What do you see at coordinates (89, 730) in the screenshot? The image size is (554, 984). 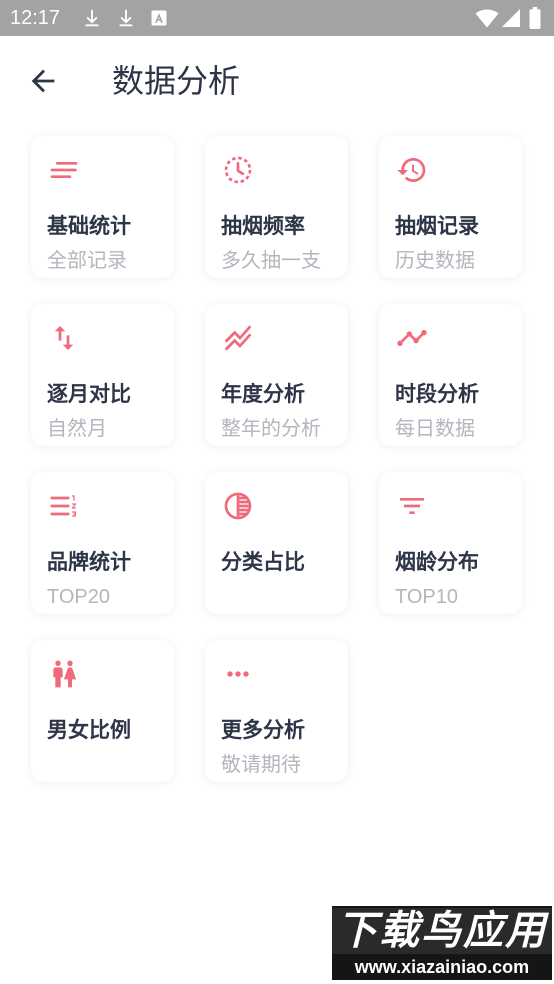 I see `card-title: 男女比例` at bounding box center [89, 730].